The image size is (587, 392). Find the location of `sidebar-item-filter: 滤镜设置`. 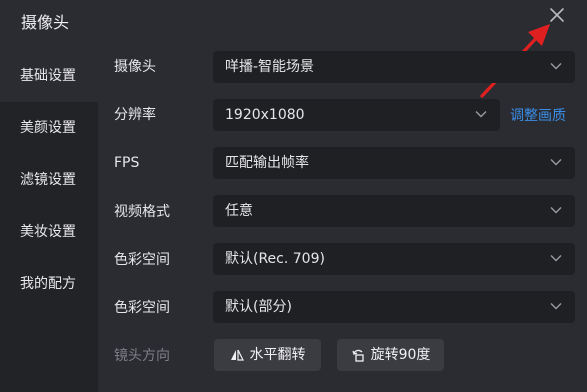

sidebar-item-filter: 滤镜设置 is located at coordinates (49, 180).